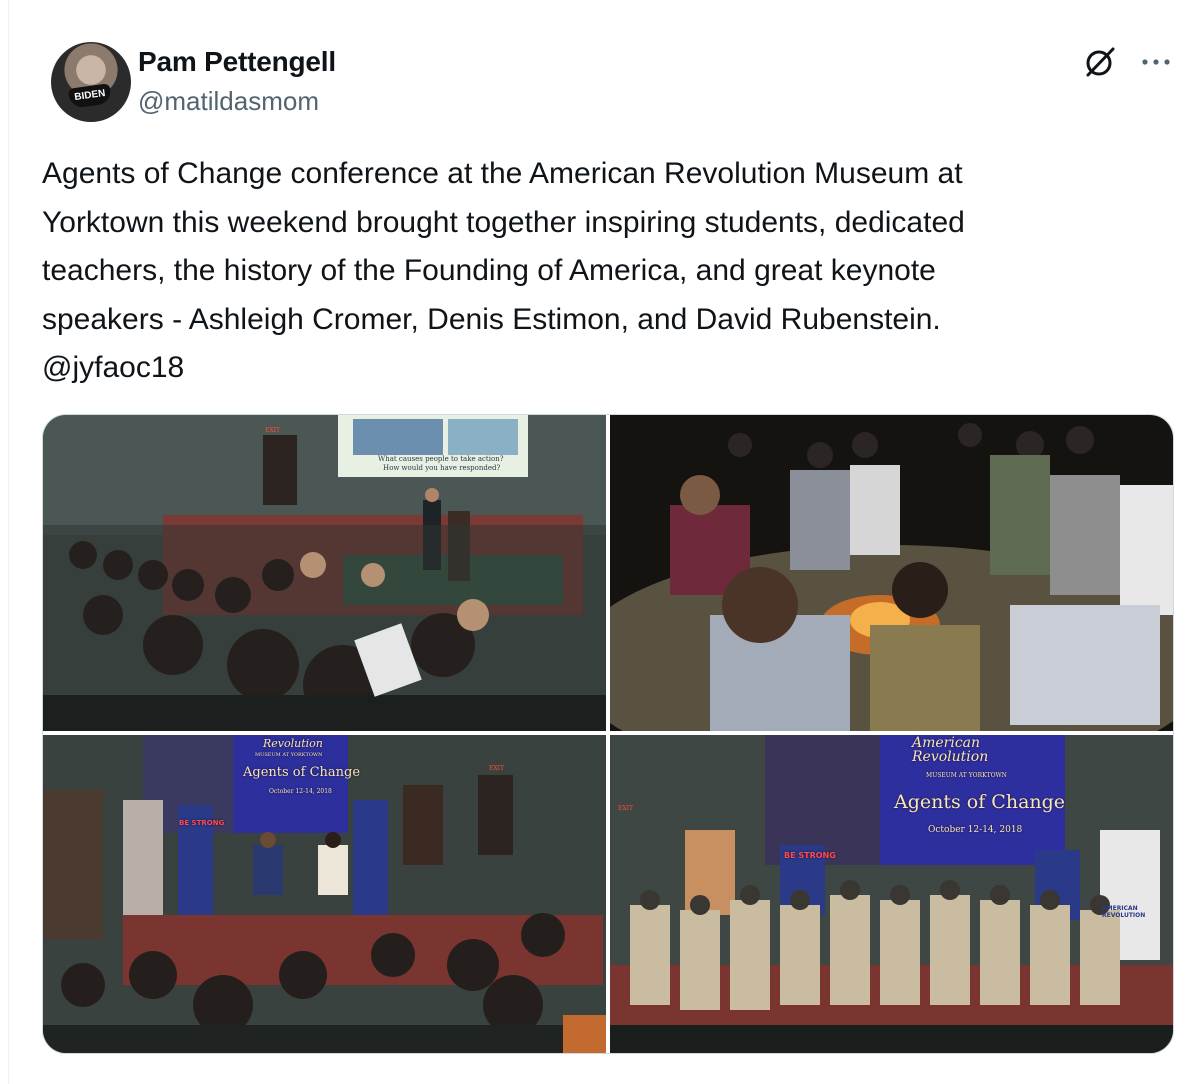 The image size is (1204, 1084). What do you see at coordinates (441, 459) in the screenshot?
I see `slide-caption-1: What causes people to take action?` at bounding box center [441, 459].